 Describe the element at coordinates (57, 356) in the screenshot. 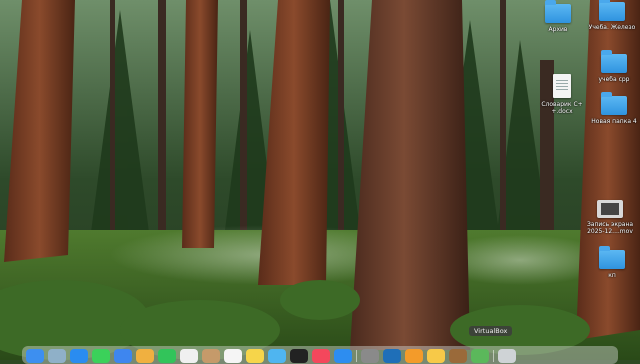

I see `launchpad-icon` at that location.